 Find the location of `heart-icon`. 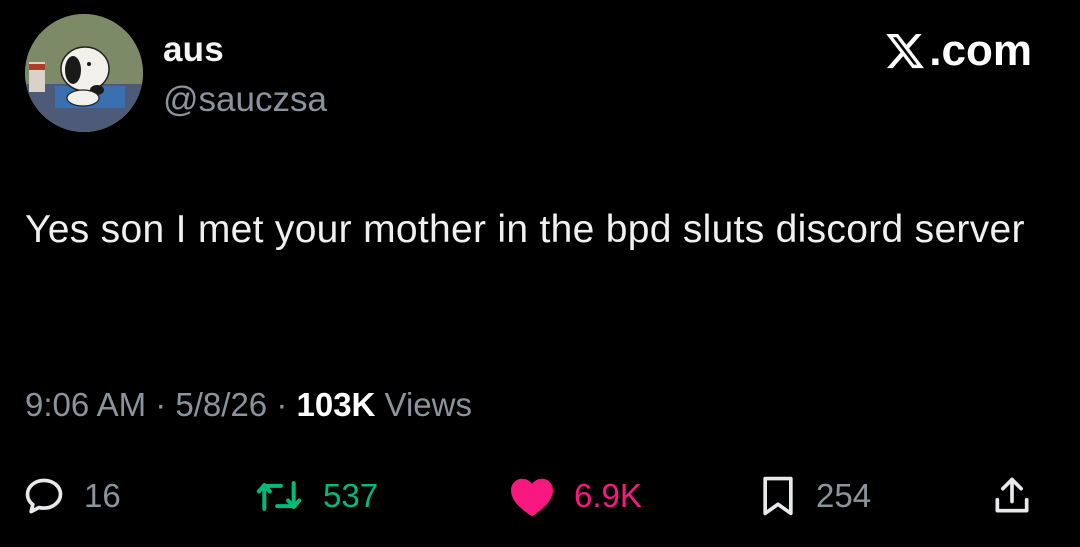

heart-icon is located at coordinates (532, 497).